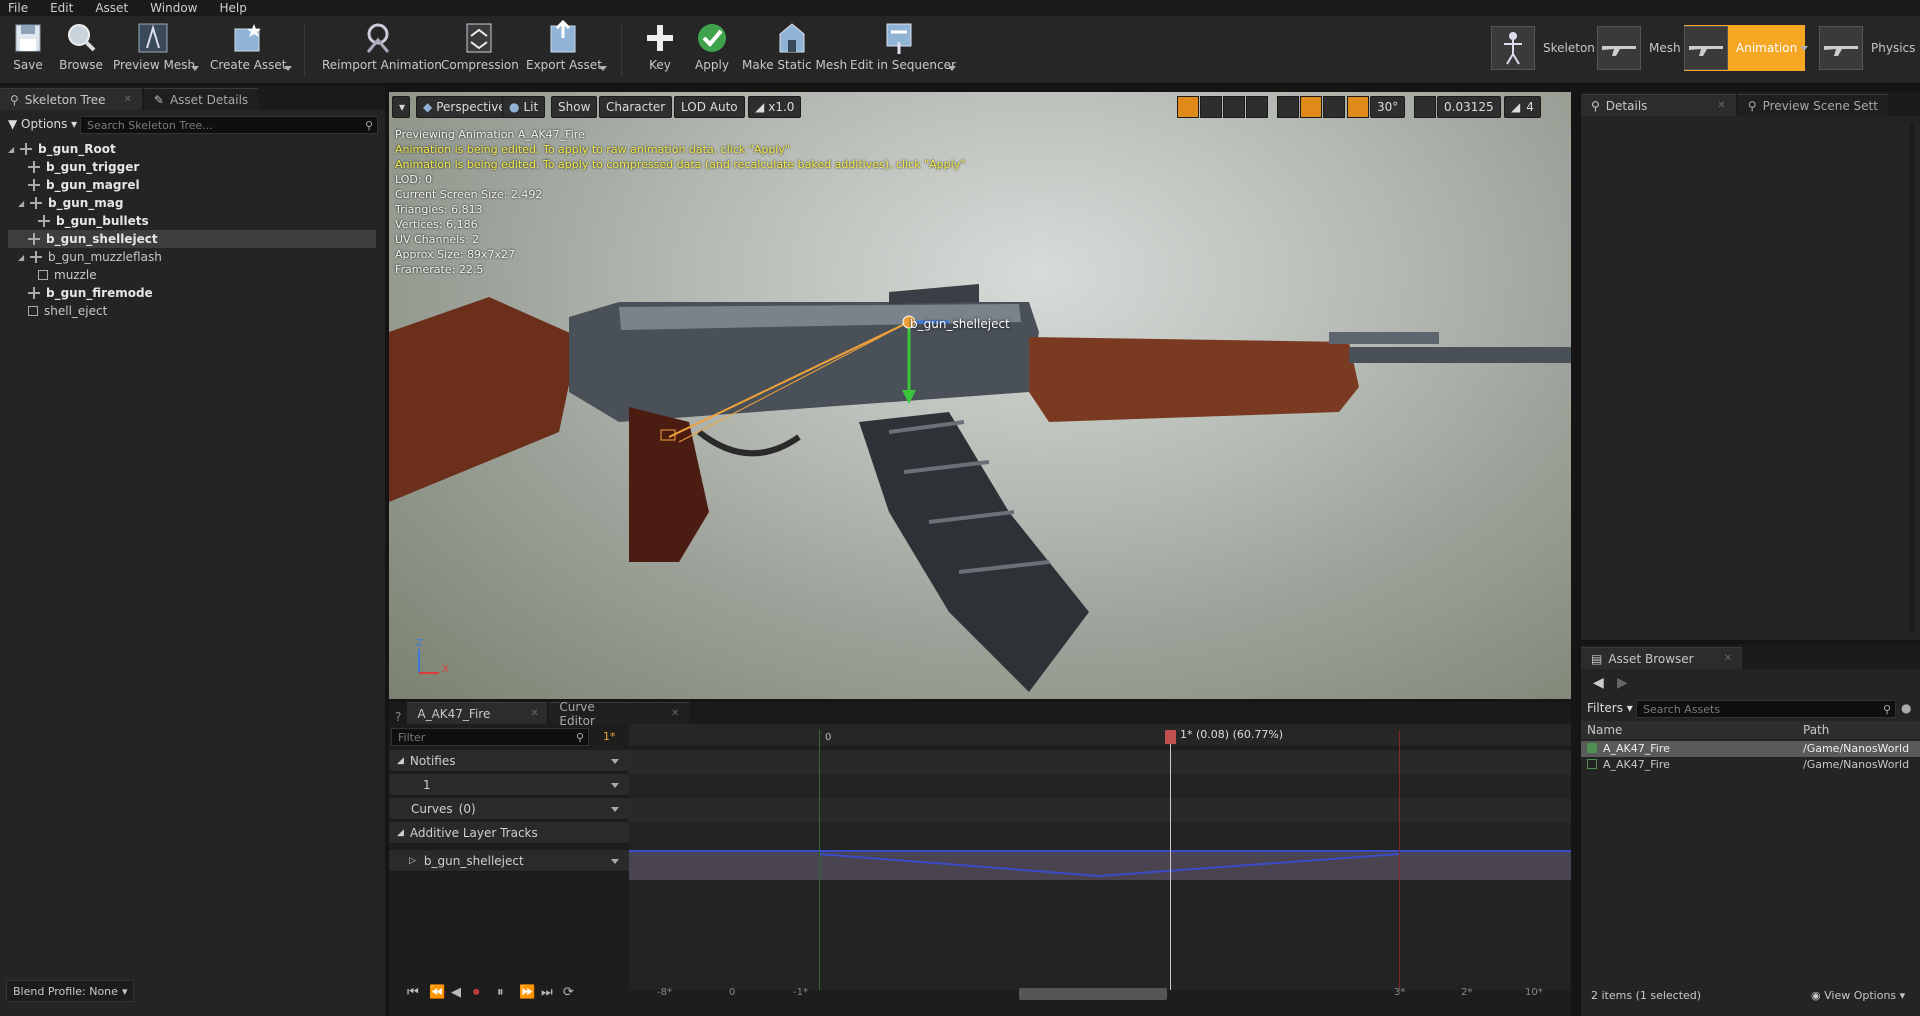 The height and width of the screenshot is (1016, 1920). Describe the element at coordinates (712, 50) in the screenshot. I see `apply-button: Apply` at that location.